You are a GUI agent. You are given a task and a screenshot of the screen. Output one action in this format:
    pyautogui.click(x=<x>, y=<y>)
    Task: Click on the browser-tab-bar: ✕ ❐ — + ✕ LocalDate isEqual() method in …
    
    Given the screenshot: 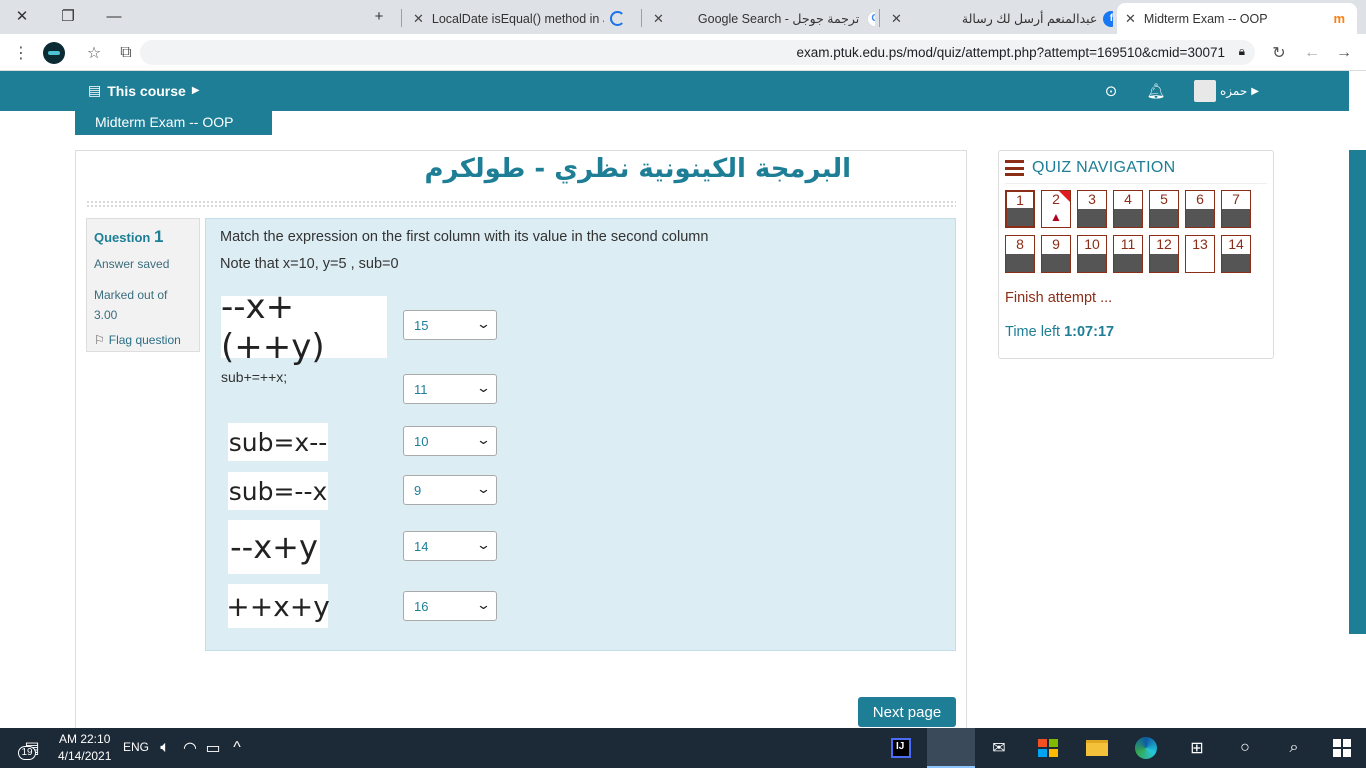 What is the action you would take?
    pyautogui.click(x=683, y=17)
    